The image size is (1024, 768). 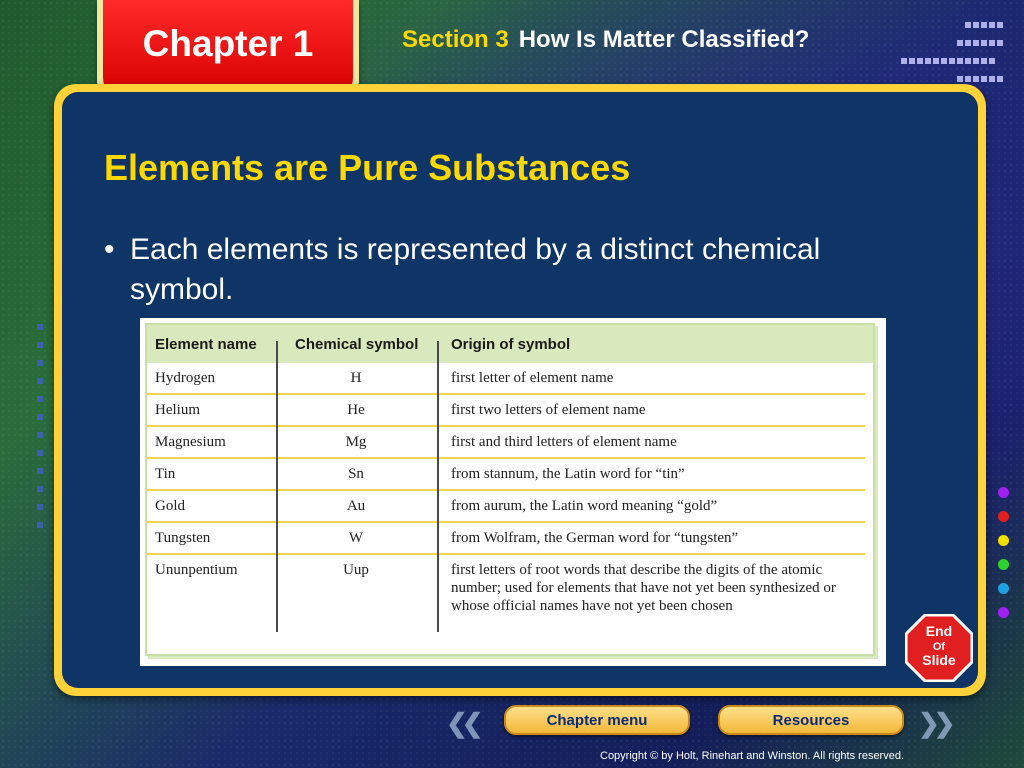 I want to click on cell-element: Helium, so click(x=177, y=410).